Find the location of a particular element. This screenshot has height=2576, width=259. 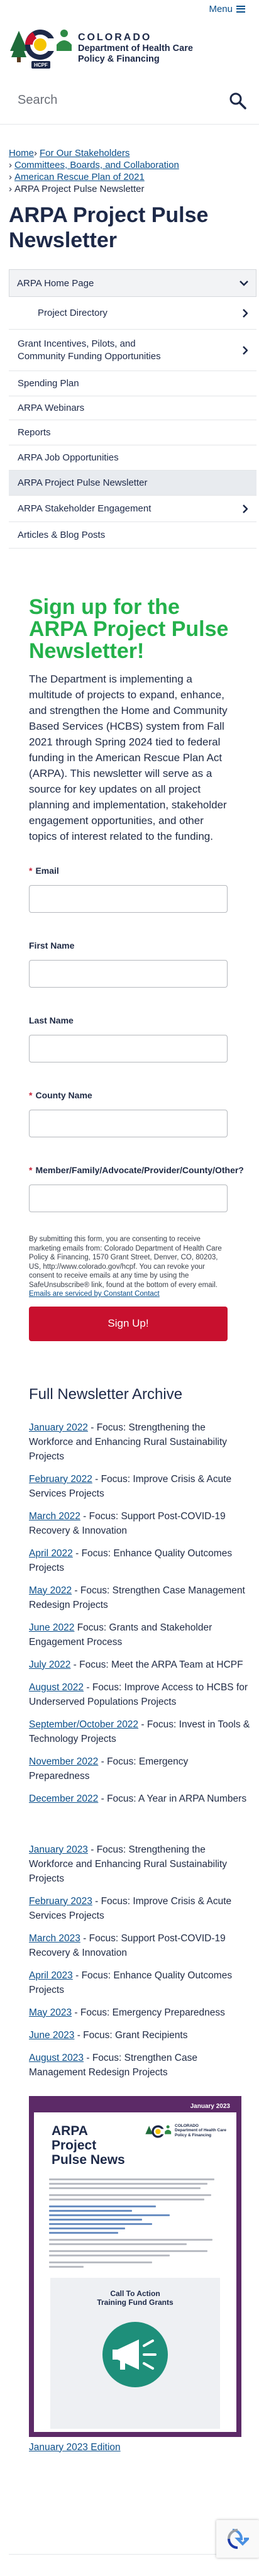

search-icon is located at coordinates (237, 100).